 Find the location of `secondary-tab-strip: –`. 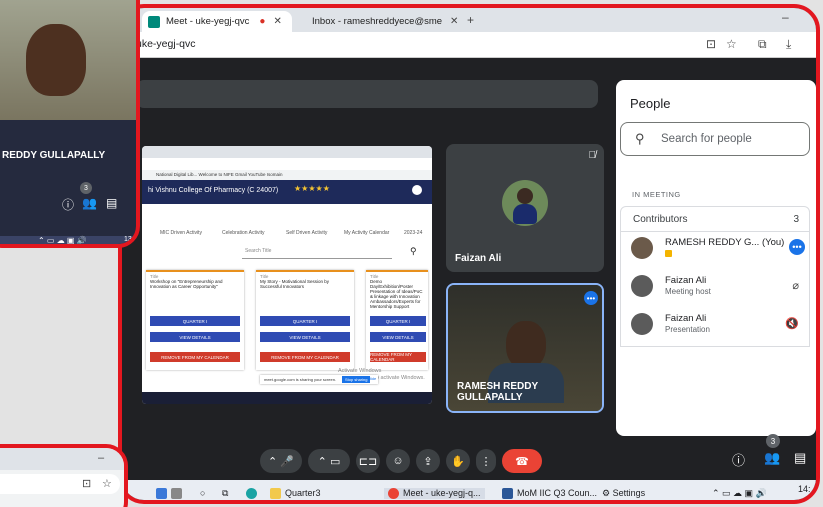

secondary-tab-strip: – is located at coordinates (62, 459).